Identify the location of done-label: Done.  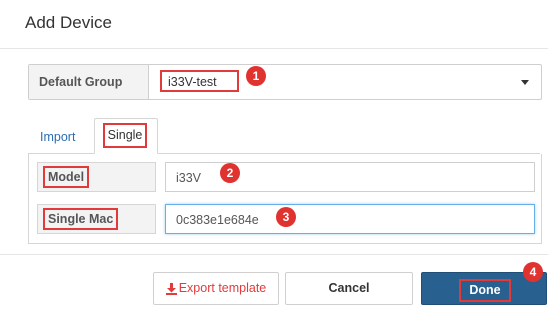
(485, 290).